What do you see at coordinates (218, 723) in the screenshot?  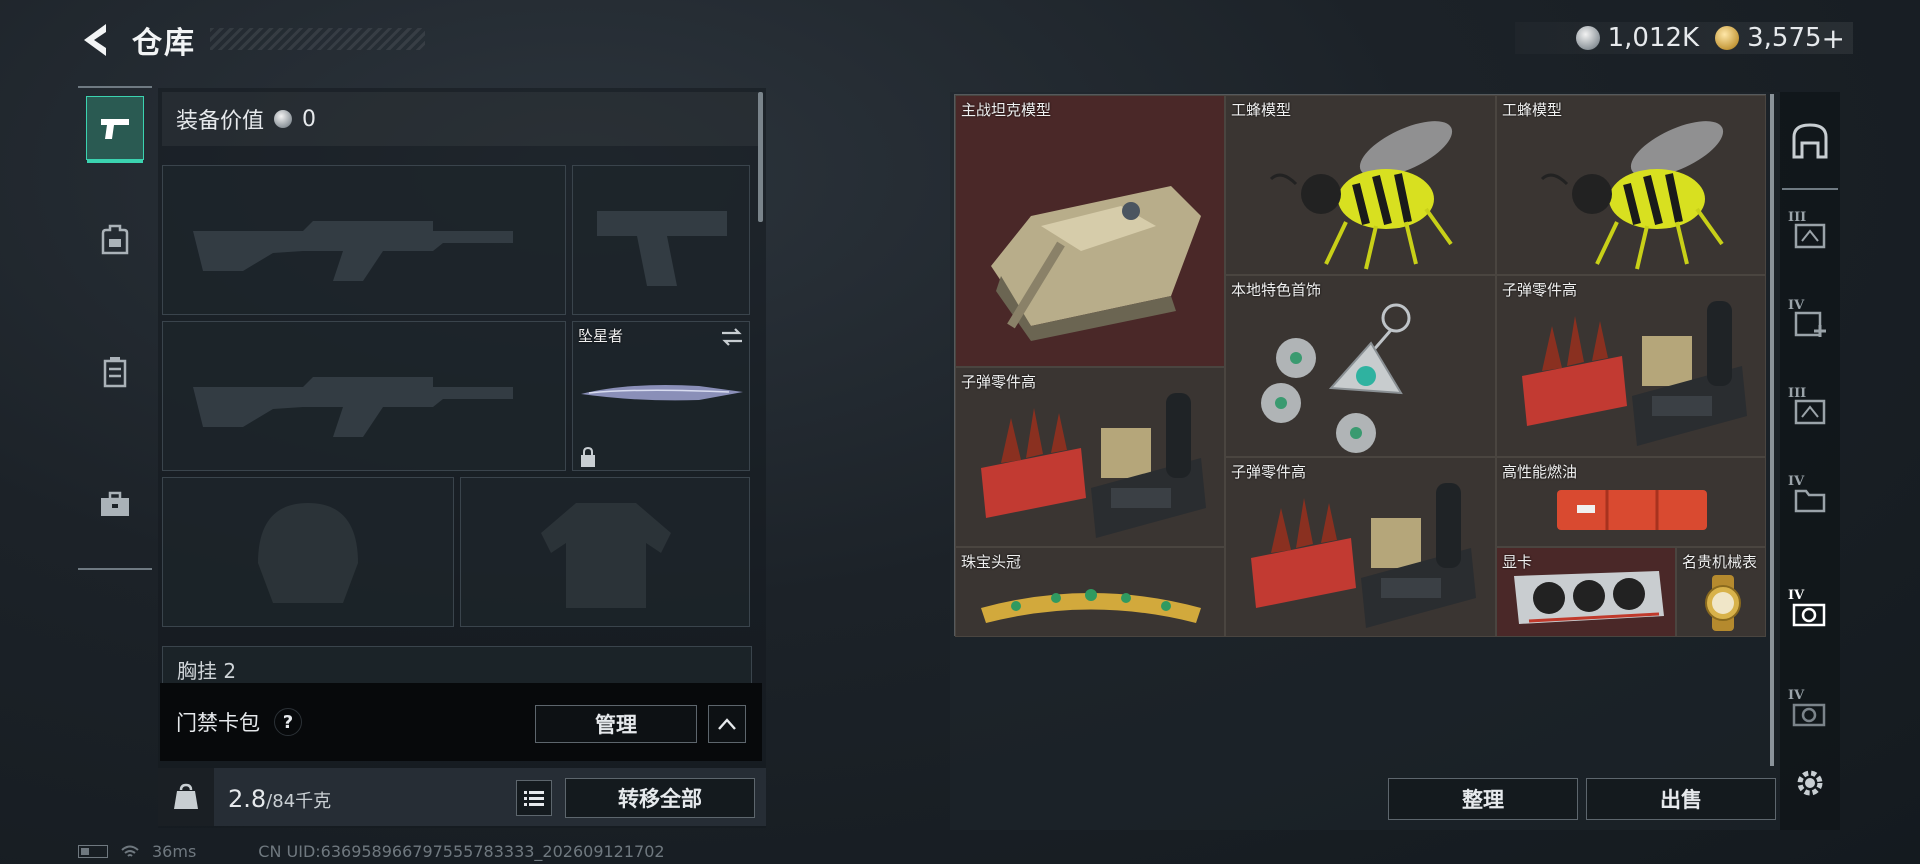 I see `keycard-label: 门禁卡包` at bounding box center [218, 723].